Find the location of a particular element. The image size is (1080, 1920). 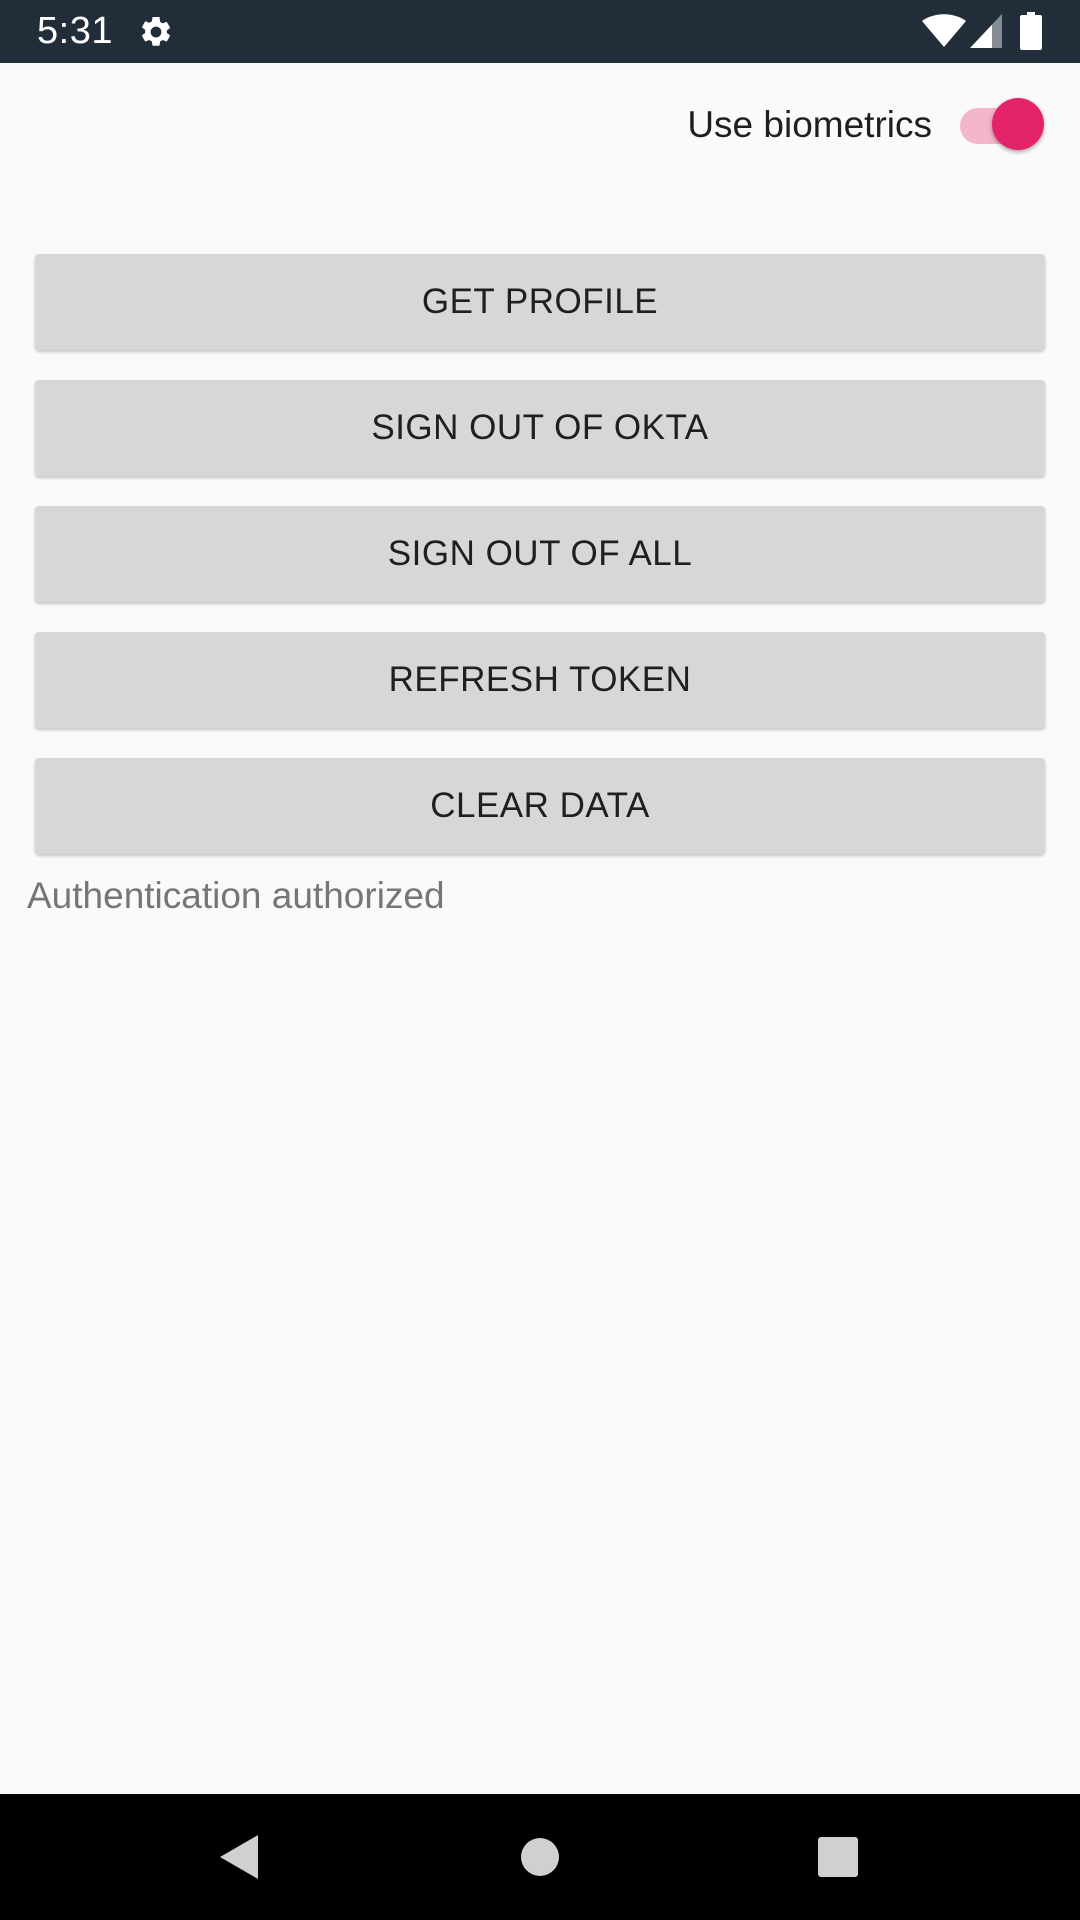

navigation-bar is located at coordinates (540, 1857).